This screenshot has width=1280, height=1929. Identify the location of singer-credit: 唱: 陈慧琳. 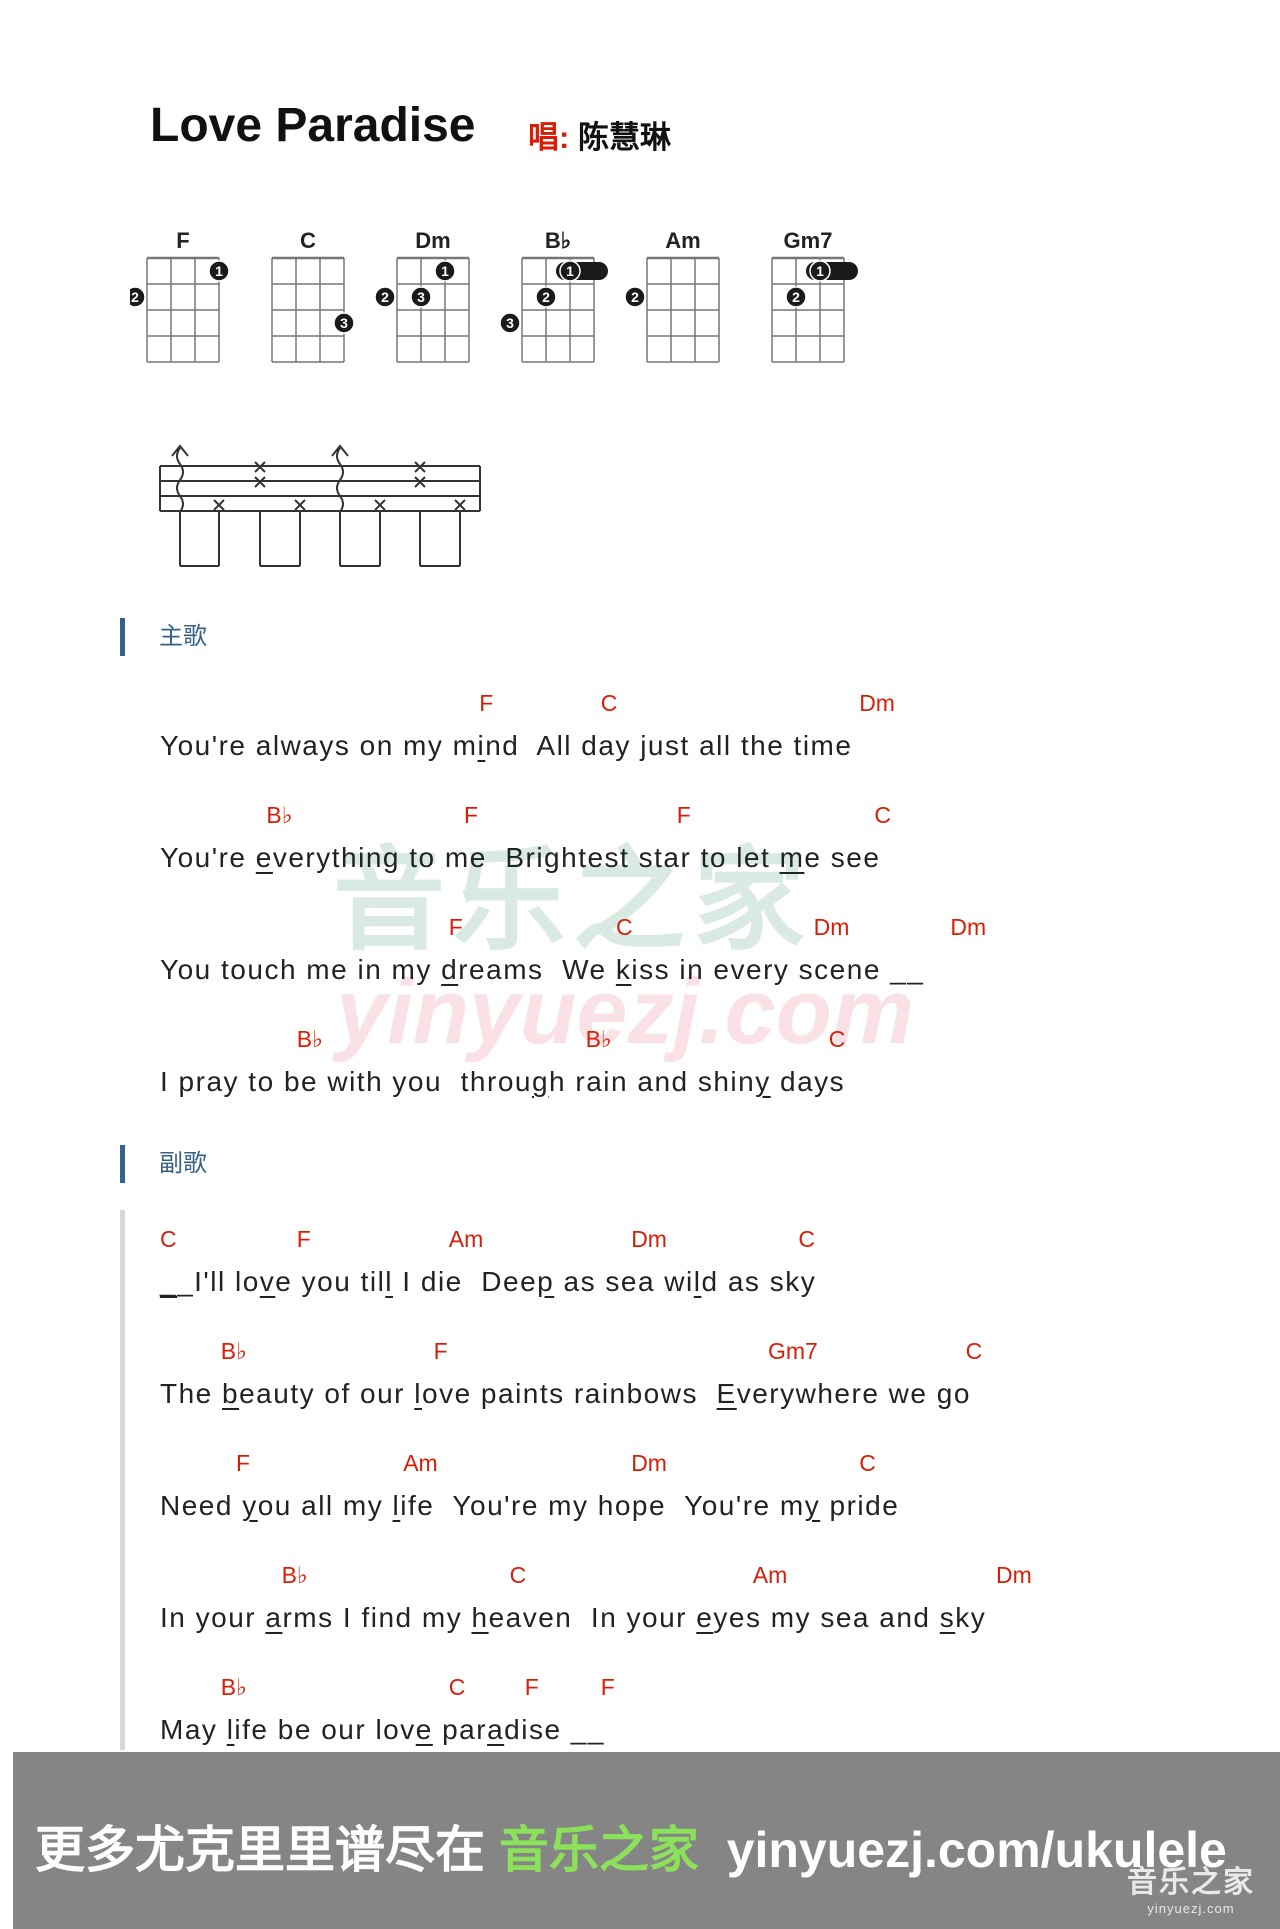
(599, 134).